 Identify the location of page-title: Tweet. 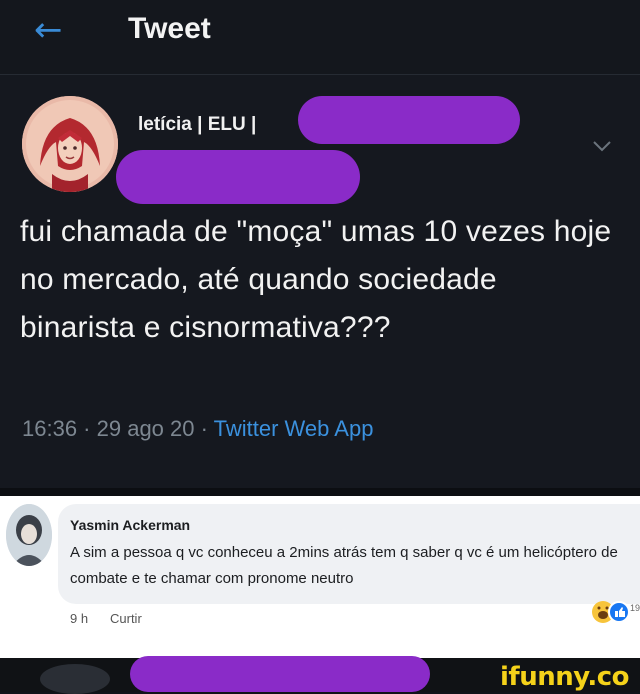
(169, 28).